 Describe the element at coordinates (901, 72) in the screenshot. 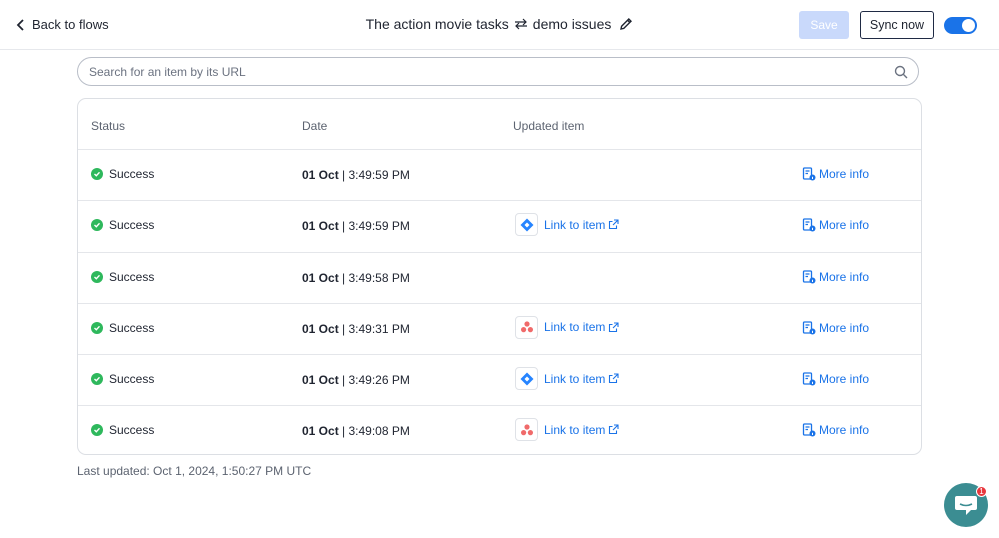

I see `search-icon` at that location.